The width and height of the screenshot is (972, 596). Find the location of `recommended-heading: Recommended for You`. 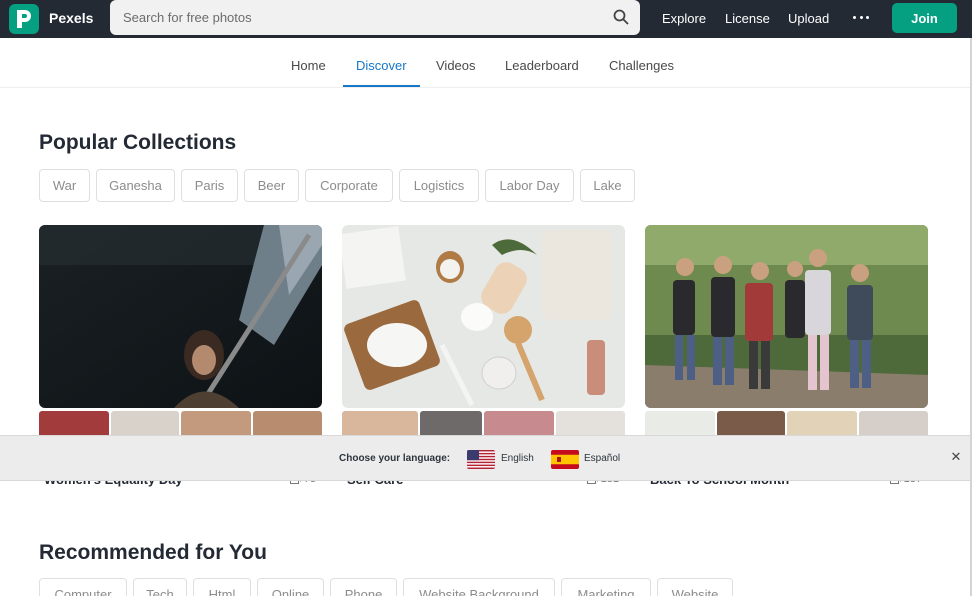

recommended-heading: Recommended for You is located at coordinates (153, 552).